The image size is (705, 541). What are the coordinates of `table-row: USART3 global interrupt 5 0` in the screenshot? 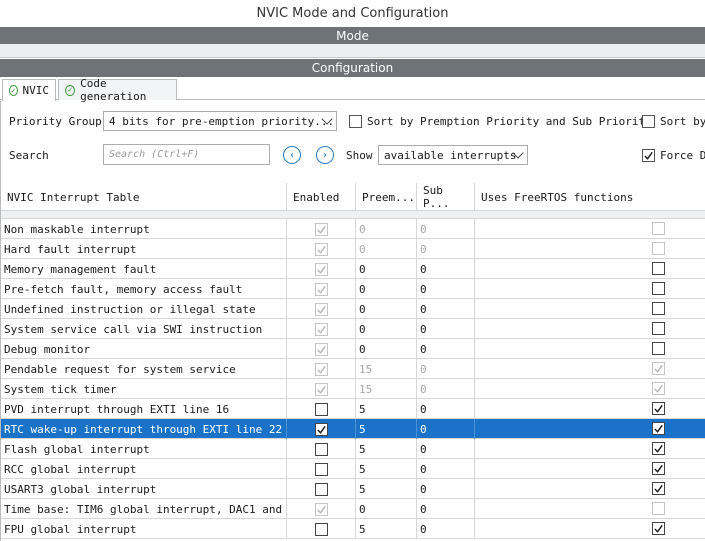 It's located at (353, 489).